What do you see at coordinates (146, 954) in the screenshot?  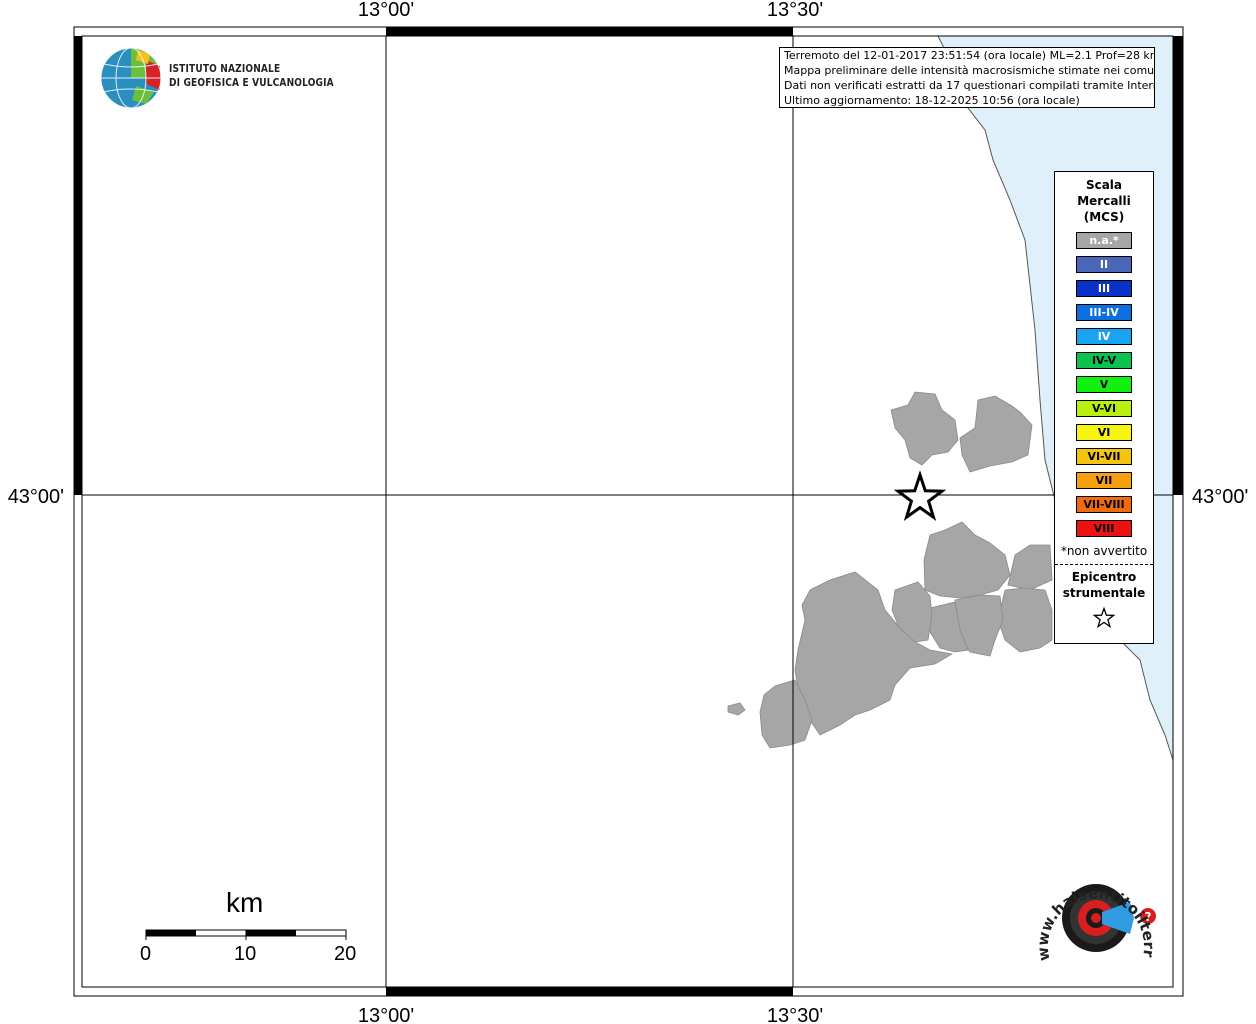 I see `scale-label-0: 0` at bounding box center [146, 954].